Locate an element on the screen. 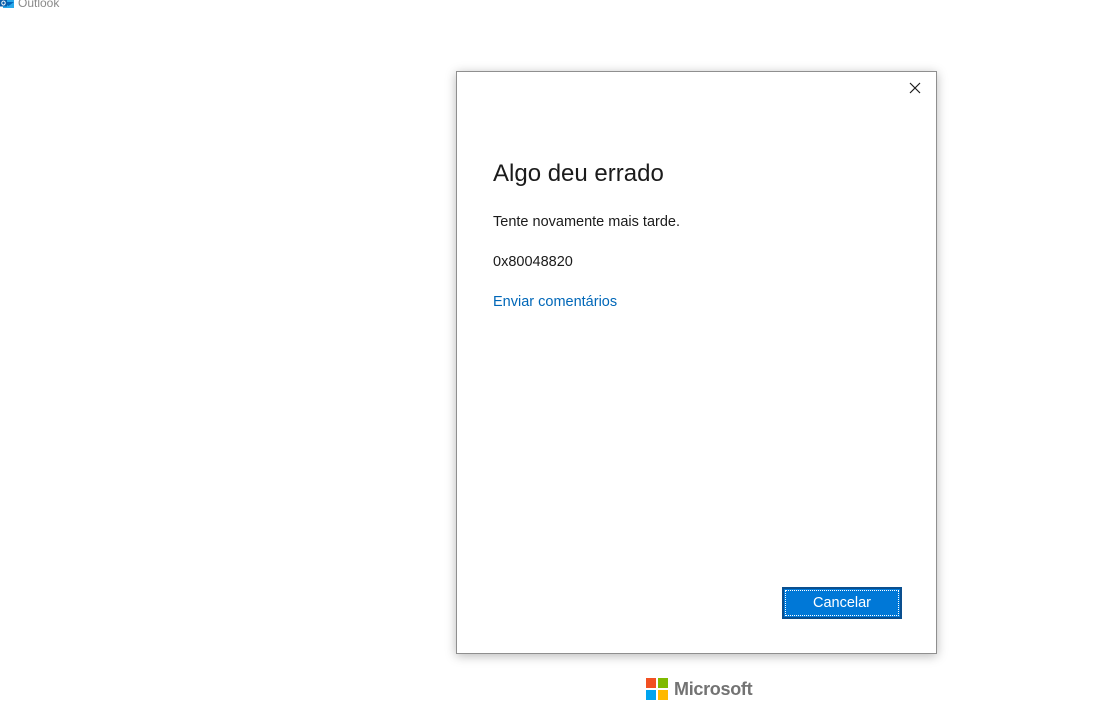  dialog-title: Algo deu errado is located at coordinates (578, 173).